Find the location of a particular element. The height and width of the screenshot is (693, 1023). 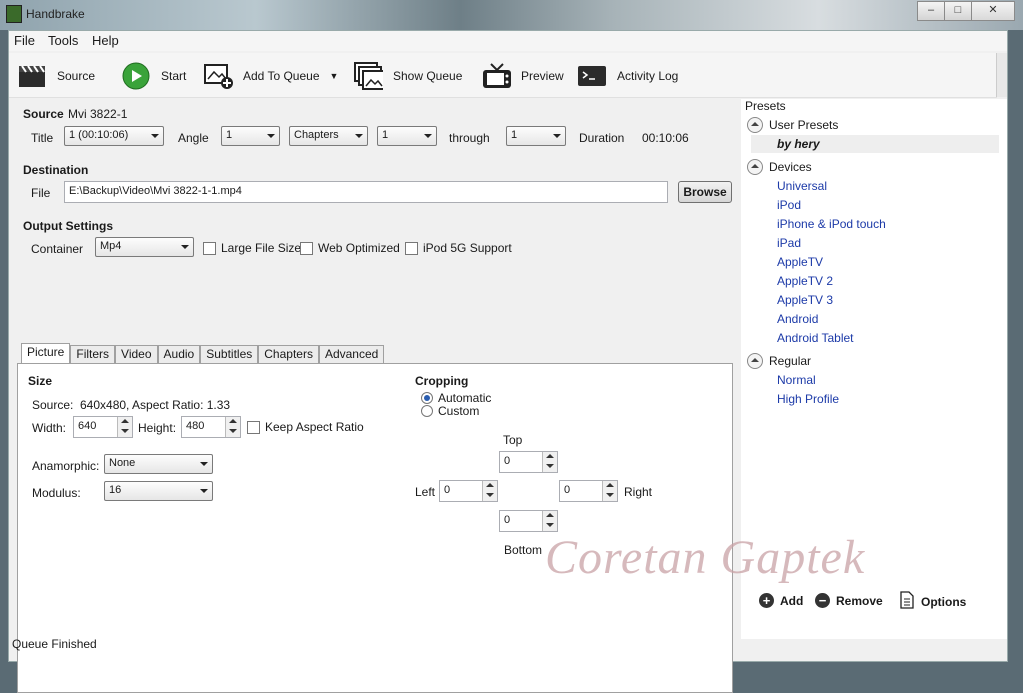

toolbar-scrollbar is located at coordinates (1001, 75).